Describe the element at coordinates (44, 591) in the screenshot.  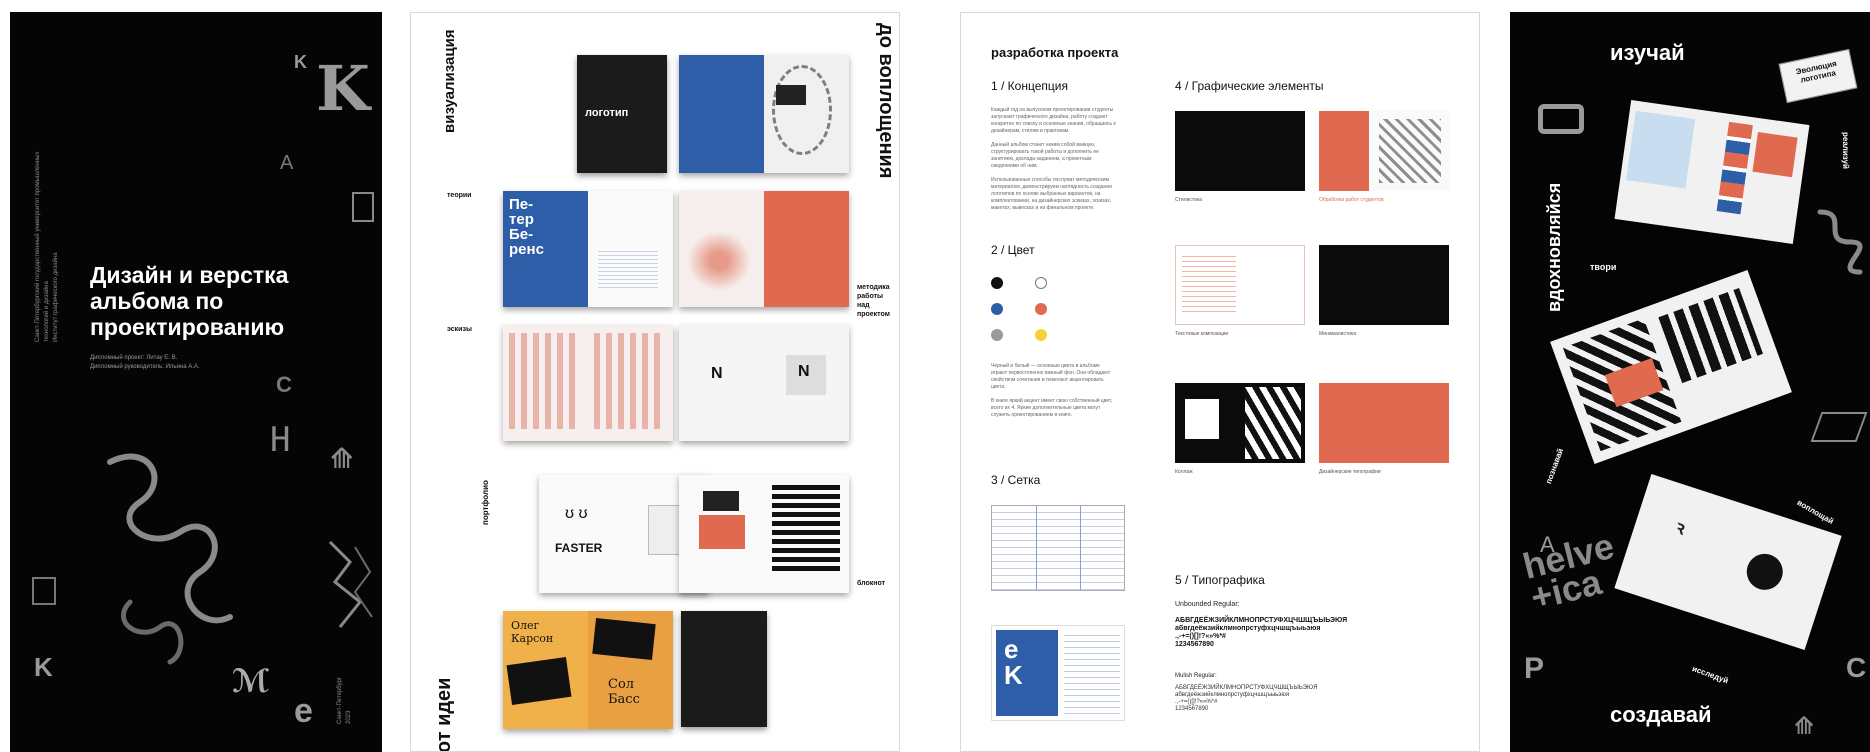
I see `bracket-icon` at that location.